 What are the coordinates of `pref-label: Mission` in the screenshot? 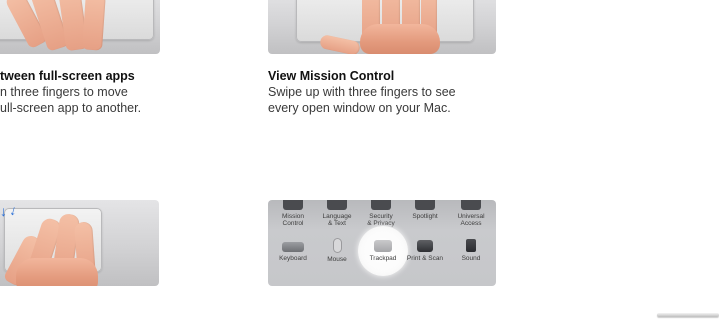 It's located at (293, 216).